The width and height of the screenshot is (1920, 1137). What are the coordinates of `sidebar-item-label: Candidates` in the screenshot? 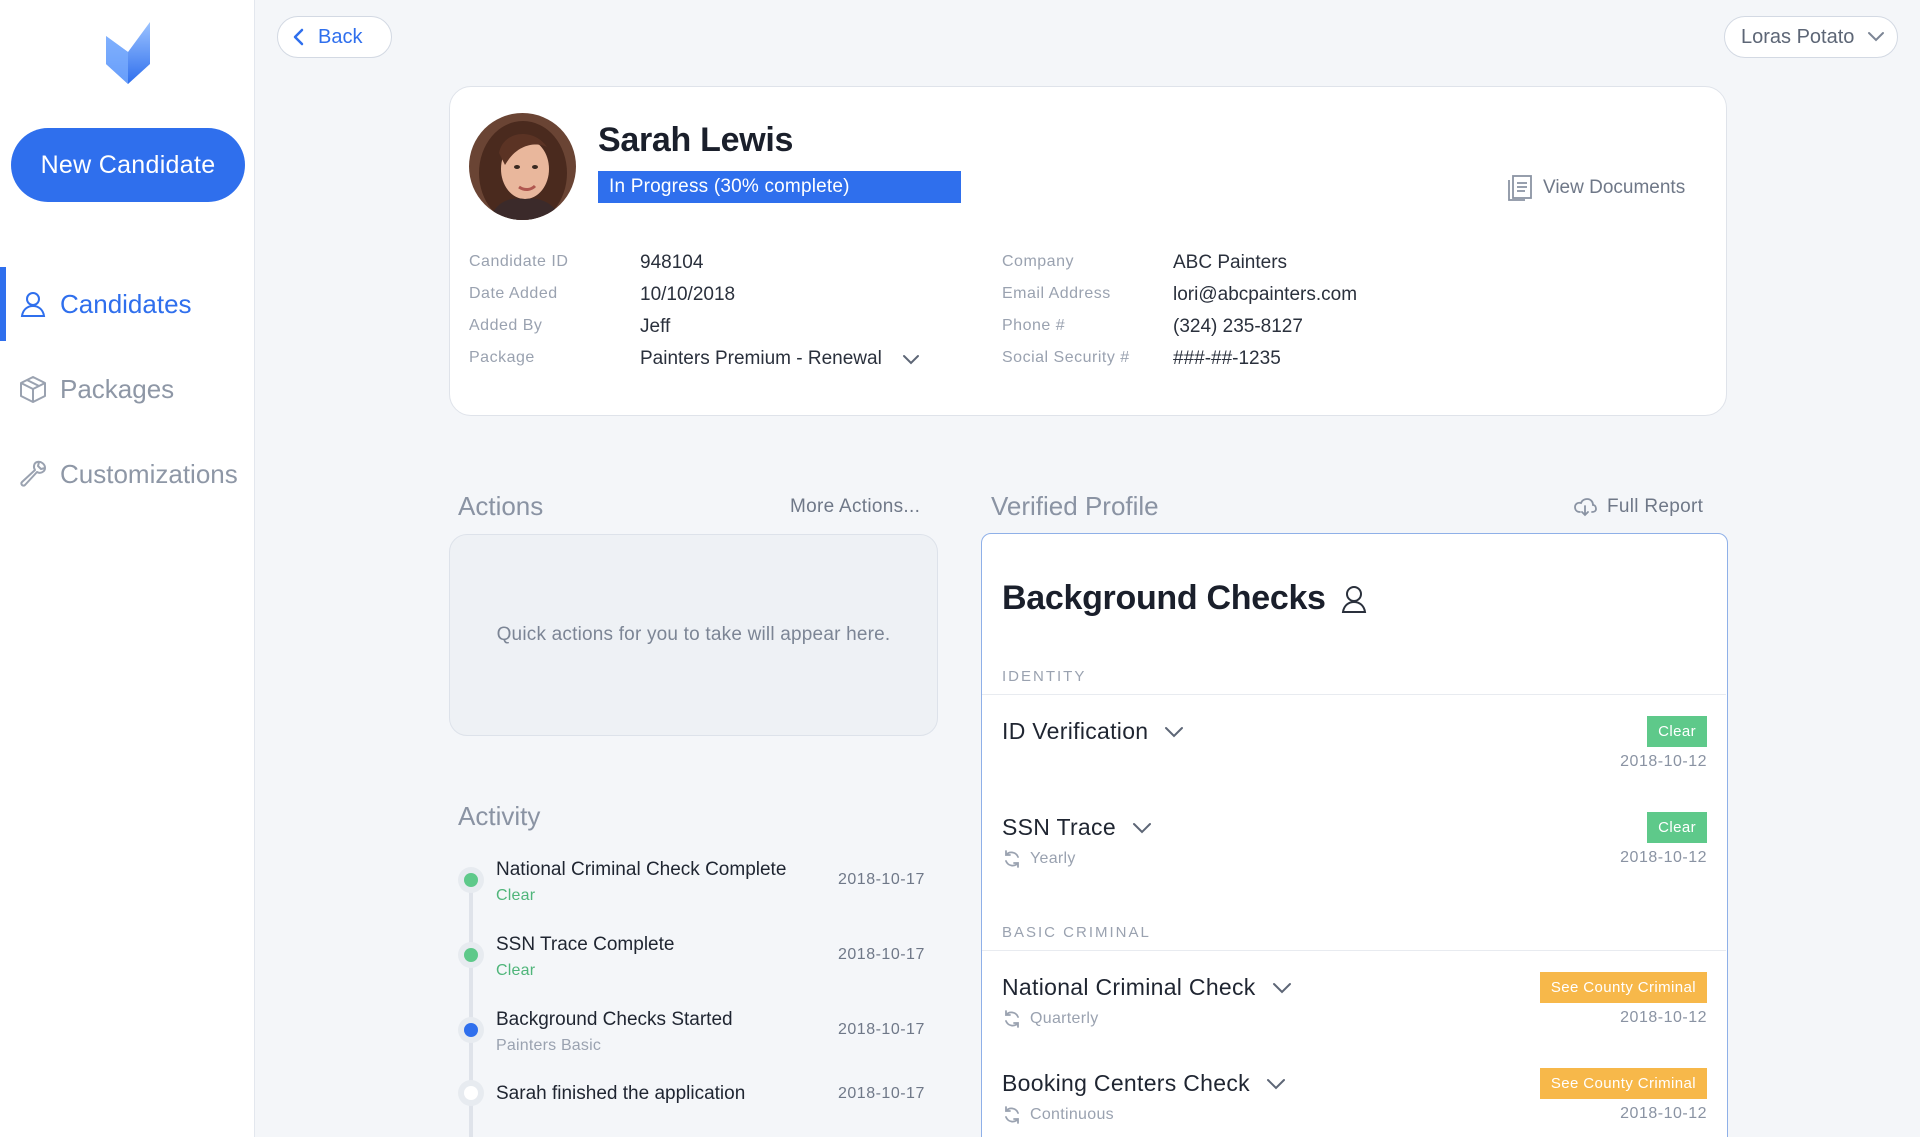 It's located at (126, 303).